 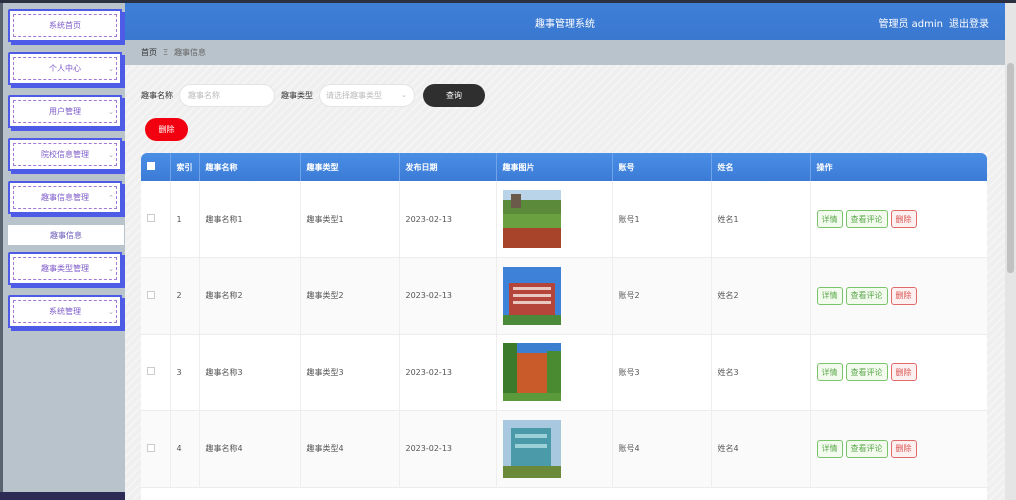 I want to click on column-header: 趣事名称, so click(x=250, y=167).